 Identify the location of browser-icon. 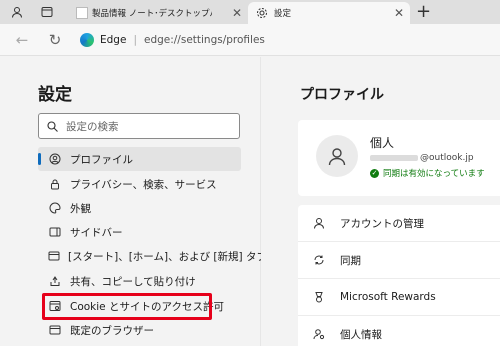
(55, 330).